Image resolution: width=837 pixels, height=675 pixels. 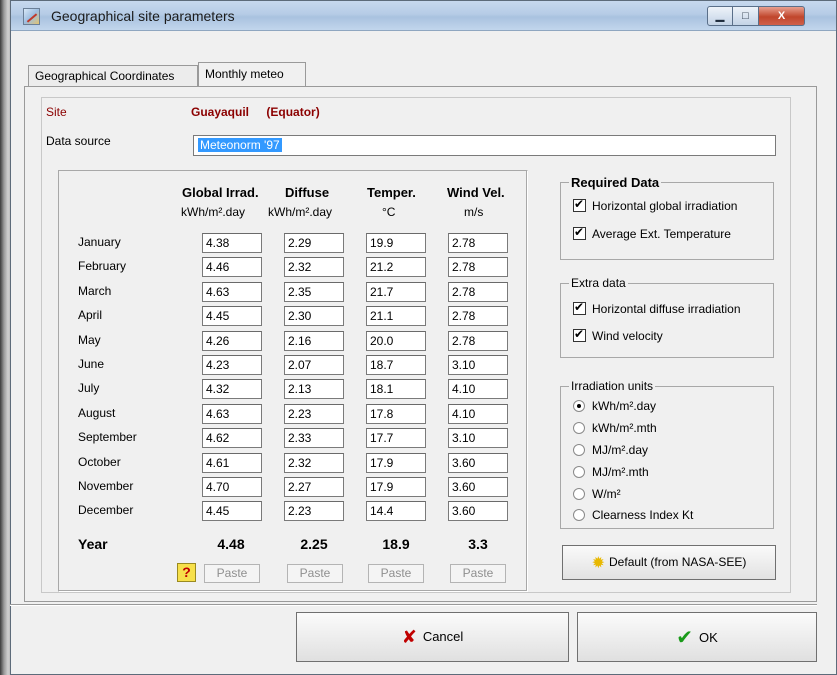 What do you see at coordinates (396, 316) in the screenshot?
I see `value-cell-temper: 21.1` at bounding box center [396, 316].